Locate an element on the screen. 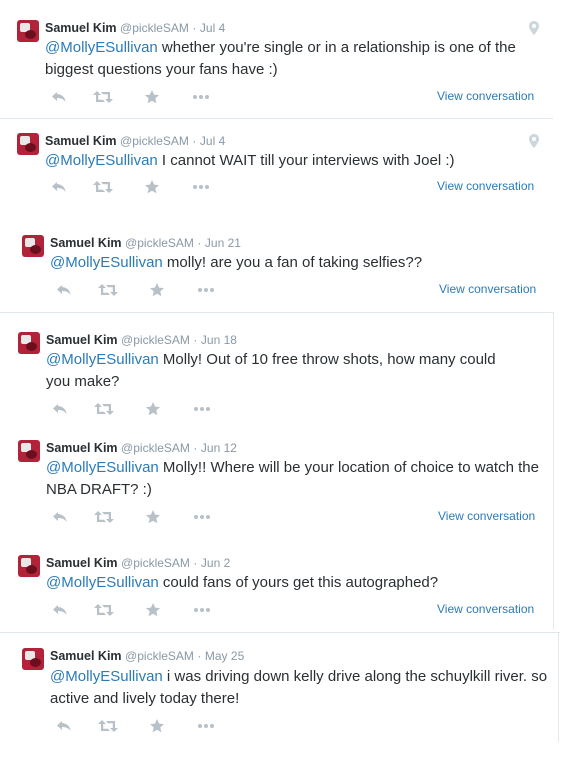  tweet-header: Samuel Kim @pickleSAM · May 25 is located at coordinates (147, 656).